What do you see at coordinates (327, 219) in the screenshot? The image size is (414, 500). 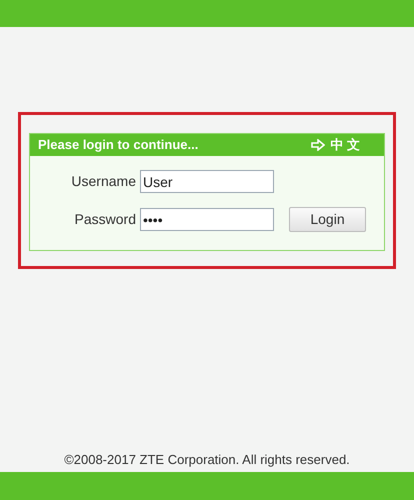 I see `login-button: Login` at bounding box center [327, 219].